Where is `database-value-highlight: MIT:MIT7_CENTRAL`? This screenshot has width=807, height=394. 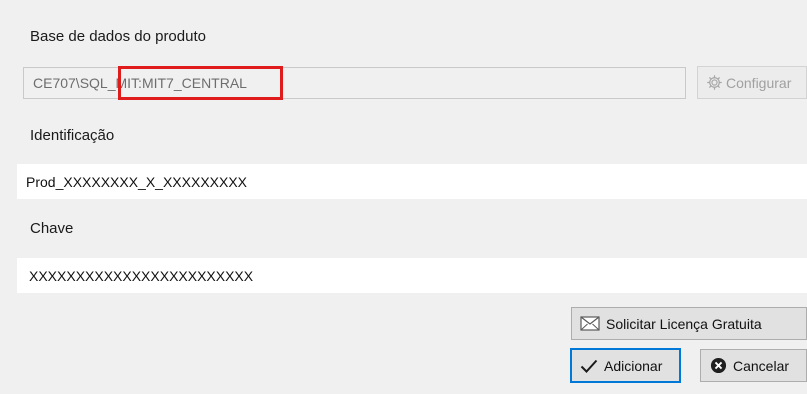 database-value-highlight: MIT:MIT7_CENTRAL is located at coordinates (181, 83).